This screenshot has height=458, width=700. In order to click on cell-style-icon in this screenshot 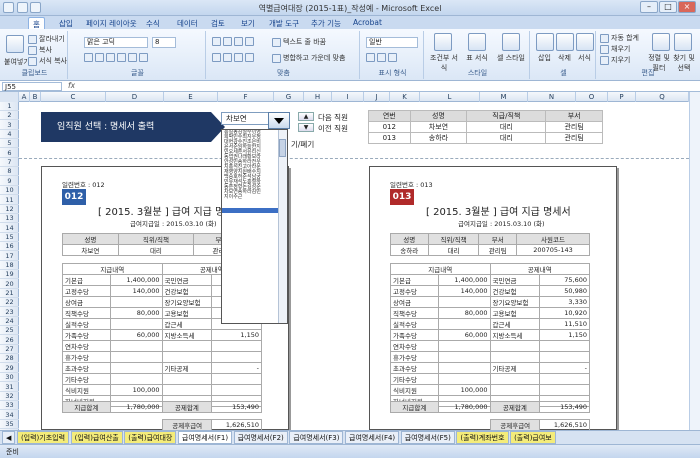, I will do `click(511, 42)`.